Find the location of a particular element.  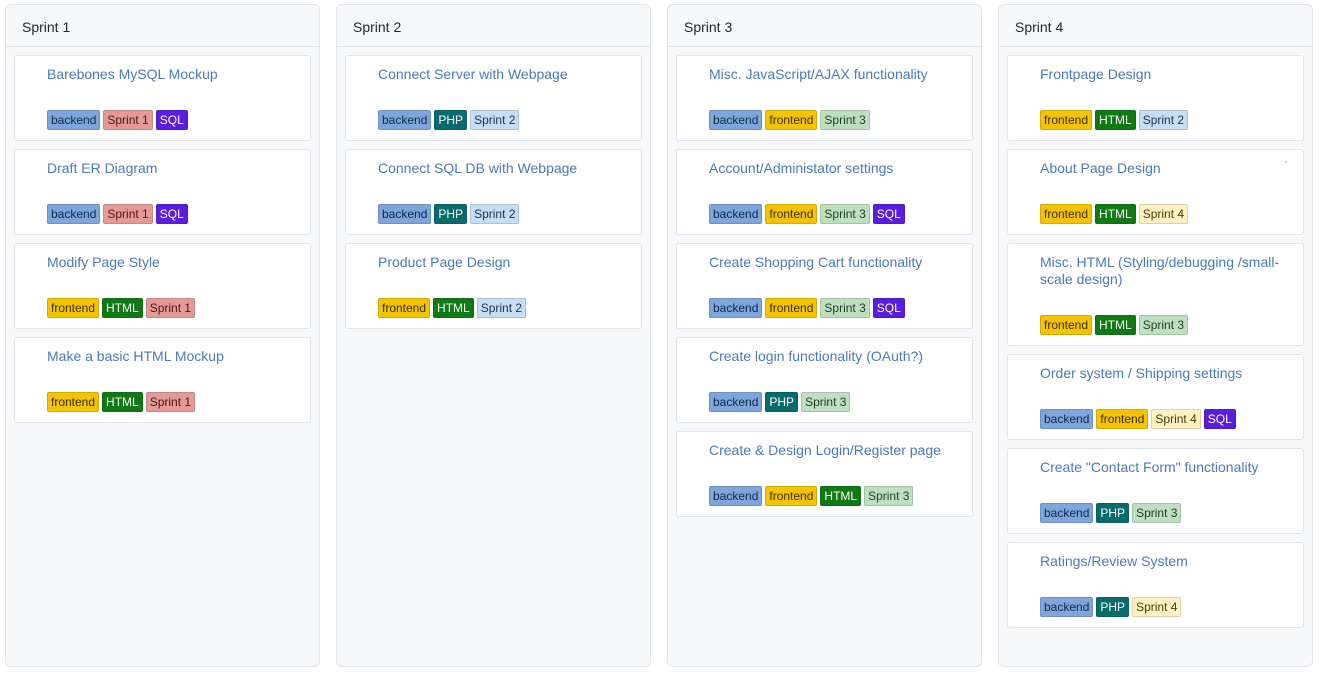

issue-card: Frontpage Design frontend HTML Sprint 2 is located at coordinates (1155, 98).